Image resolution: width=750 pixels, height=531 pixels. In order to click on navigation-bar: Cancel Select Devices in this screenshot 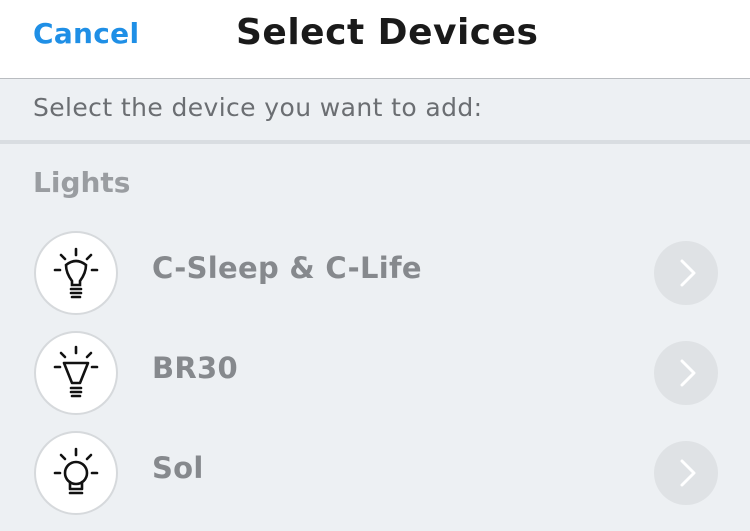, I will do `click(375, 39)`.